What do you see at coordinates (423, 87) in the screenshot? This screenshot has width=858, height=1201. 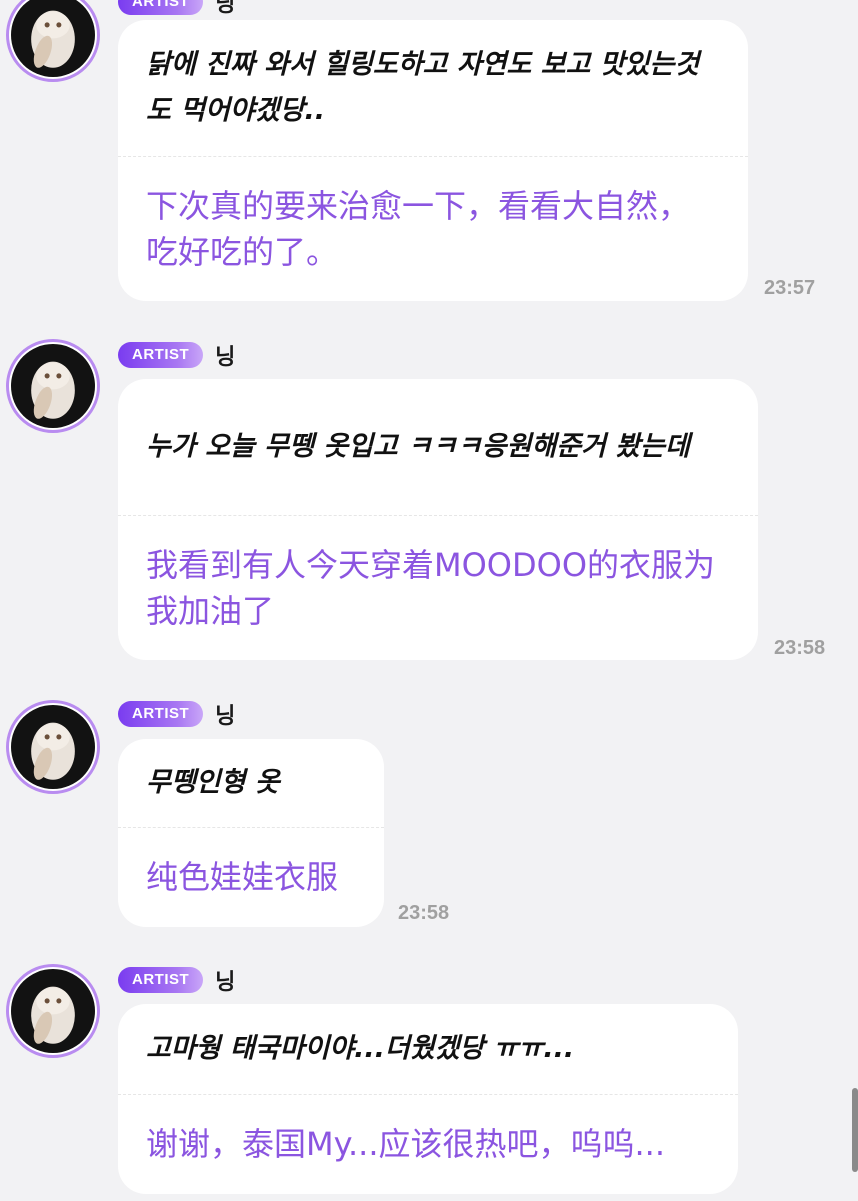 I see `original-text: 닭에 진짜 와서 힐링도하고 자연도 보고 맛있는것도 먹어야겠당..` at bounding box center [423, 87].